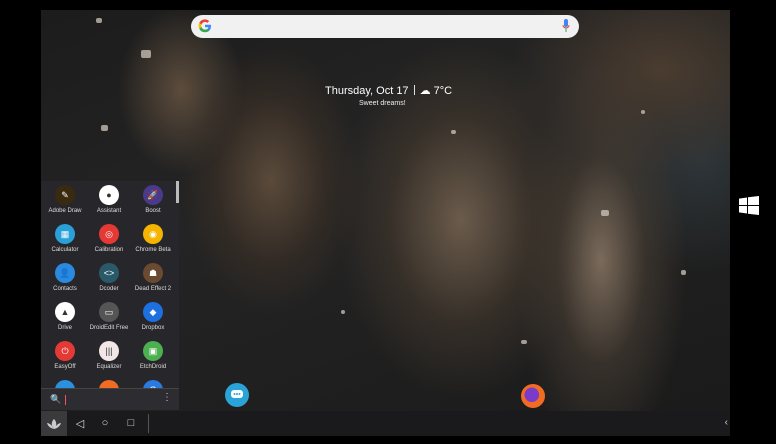 The image size is (776, 444). Describe the element at coordinates (153, 234) in the screenshot. I see `chrome-beta-icon: ◉` at that location.